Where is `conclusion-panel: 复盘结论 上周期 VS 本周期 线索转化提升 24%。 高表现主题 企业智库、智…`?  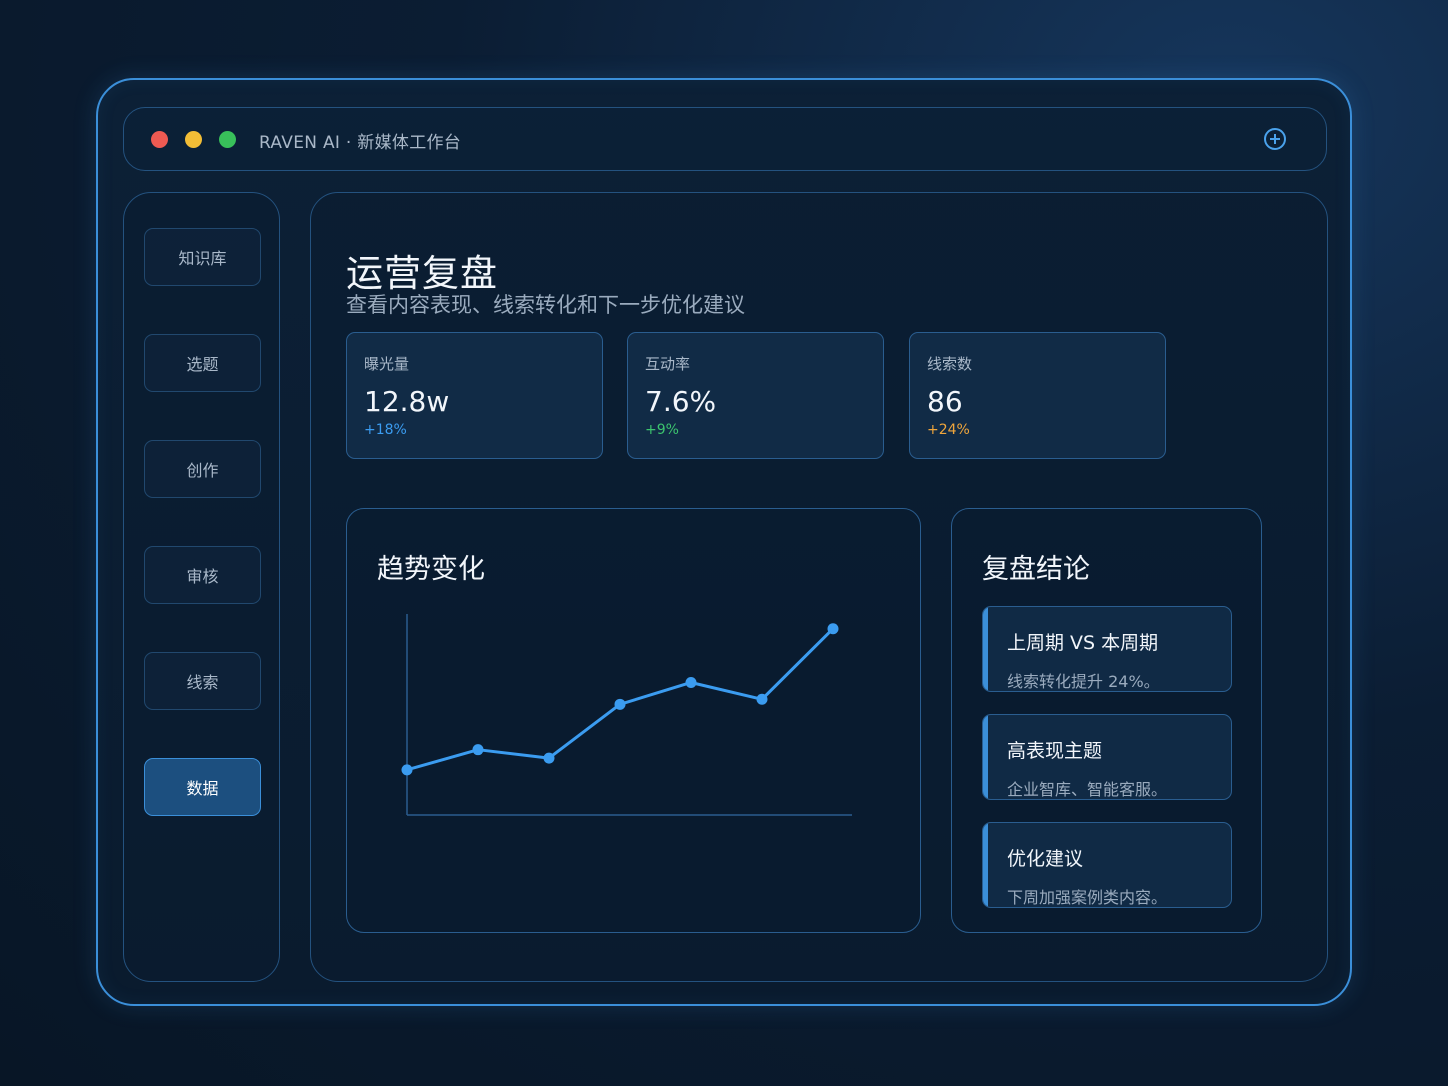
conclusion-panel: 复盘结论 上周期 VS 本周期 线索转化提升 24%。 高表现主题 企业智库、智… is located at coordinates (1106, 720).